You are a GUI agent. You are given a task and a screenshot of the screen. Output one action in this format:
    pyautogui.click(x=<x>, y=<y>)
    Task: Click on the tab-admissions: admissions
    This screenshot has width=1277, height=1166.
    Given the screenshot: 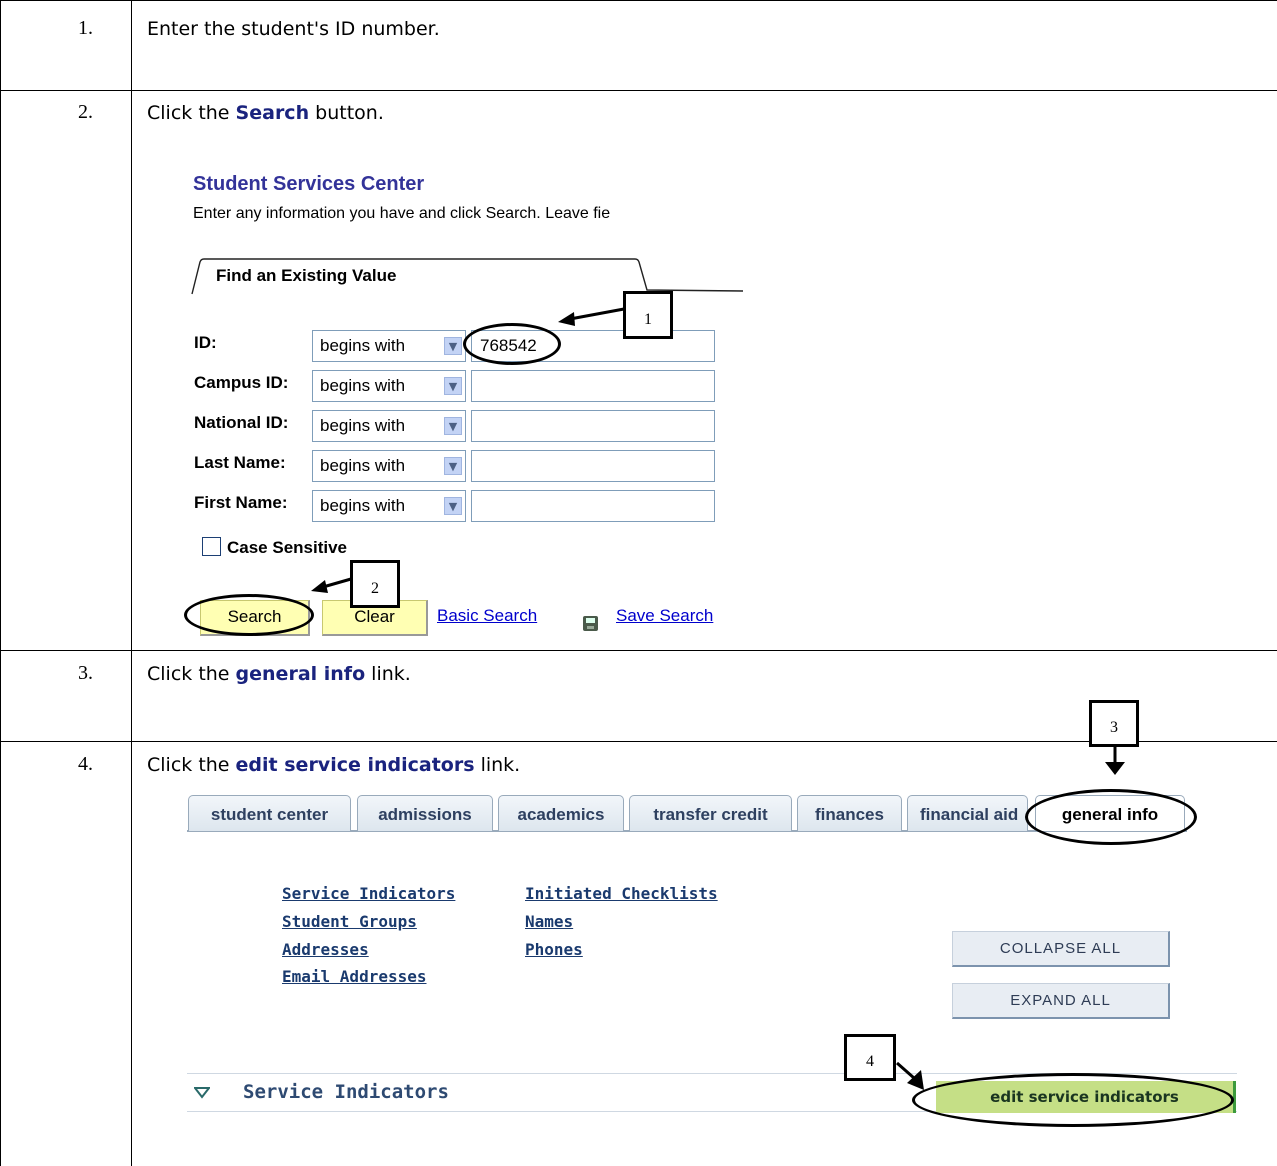 What is the action you would take?
    pyautogui.click(x=425, y=813)
    